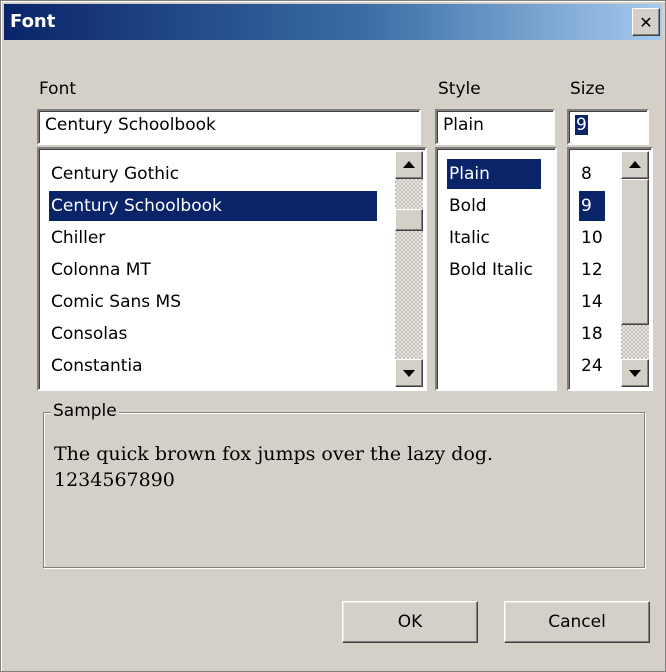 The width and height of the screenshot is (666, 672). I want to click on font-list-item: Constantia, so click(213, 366).